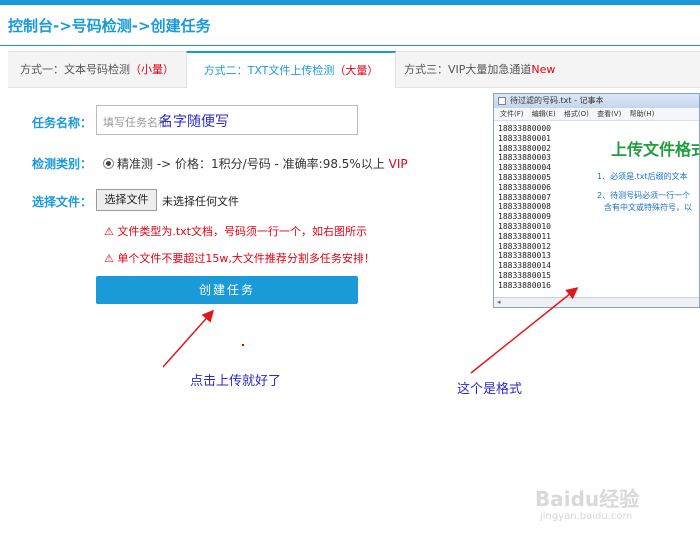  I want to click on baidu-watermark-logo: Baidu经验, so click(587, 499).